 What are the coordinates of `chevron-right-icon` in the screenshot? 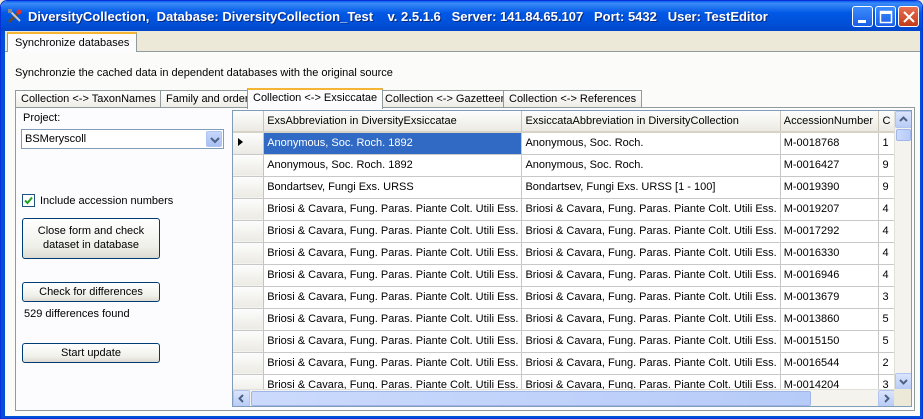 It's located at (887, 398).